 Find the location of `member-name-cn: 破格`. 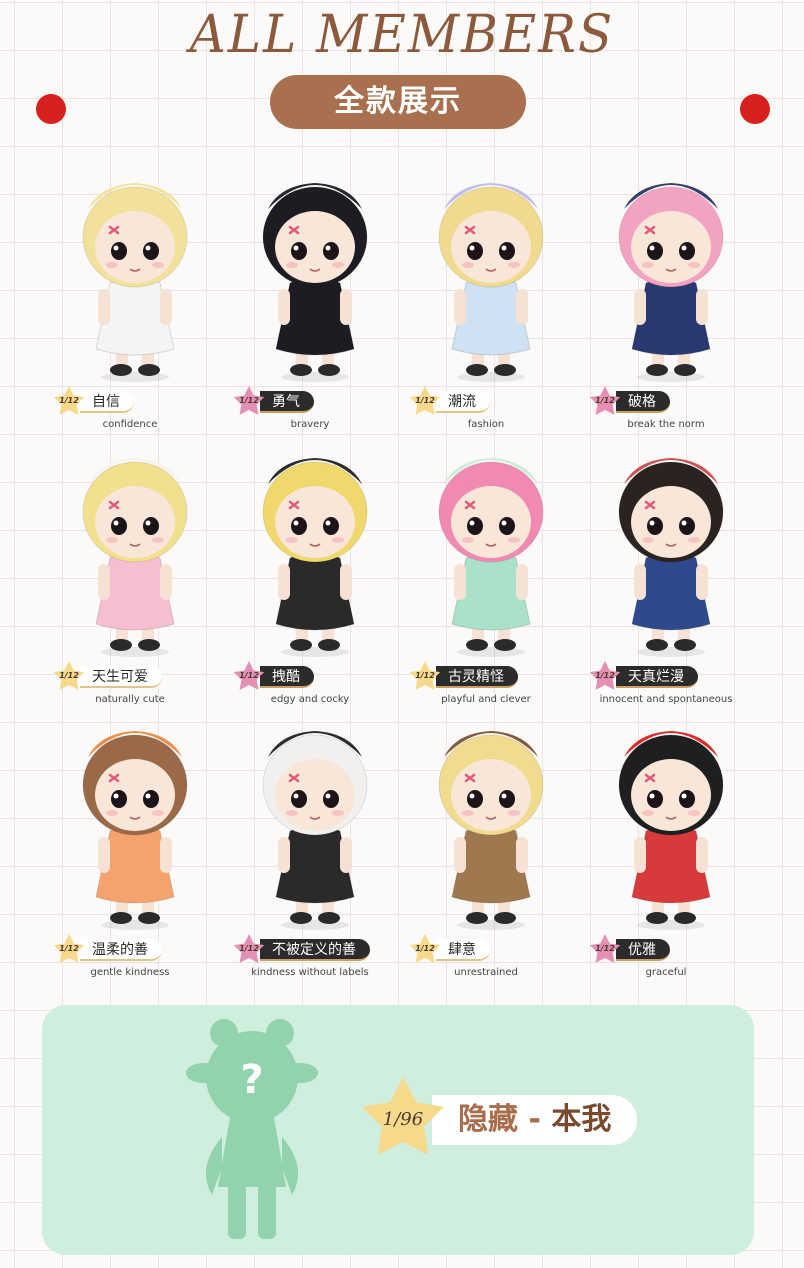

member-name-cn: 破格 is located at coordinates (643, 402).